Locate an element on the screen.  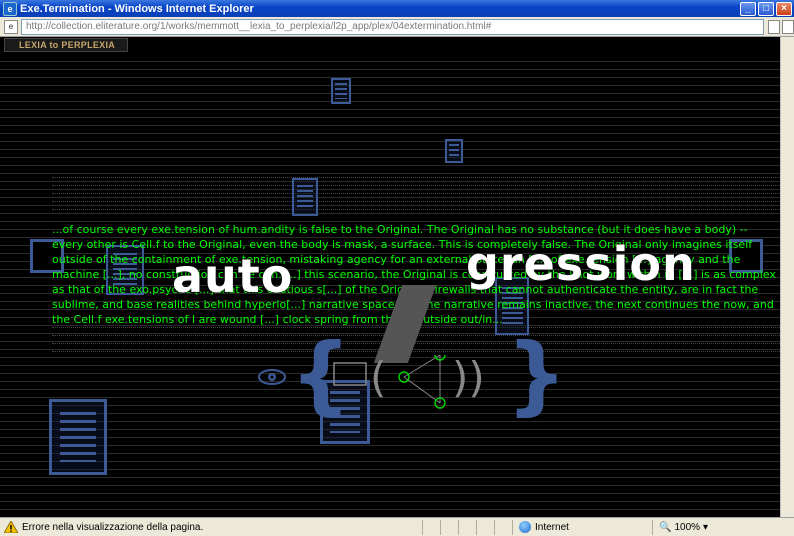
address-side-icons is located at coordinates (779, 26).